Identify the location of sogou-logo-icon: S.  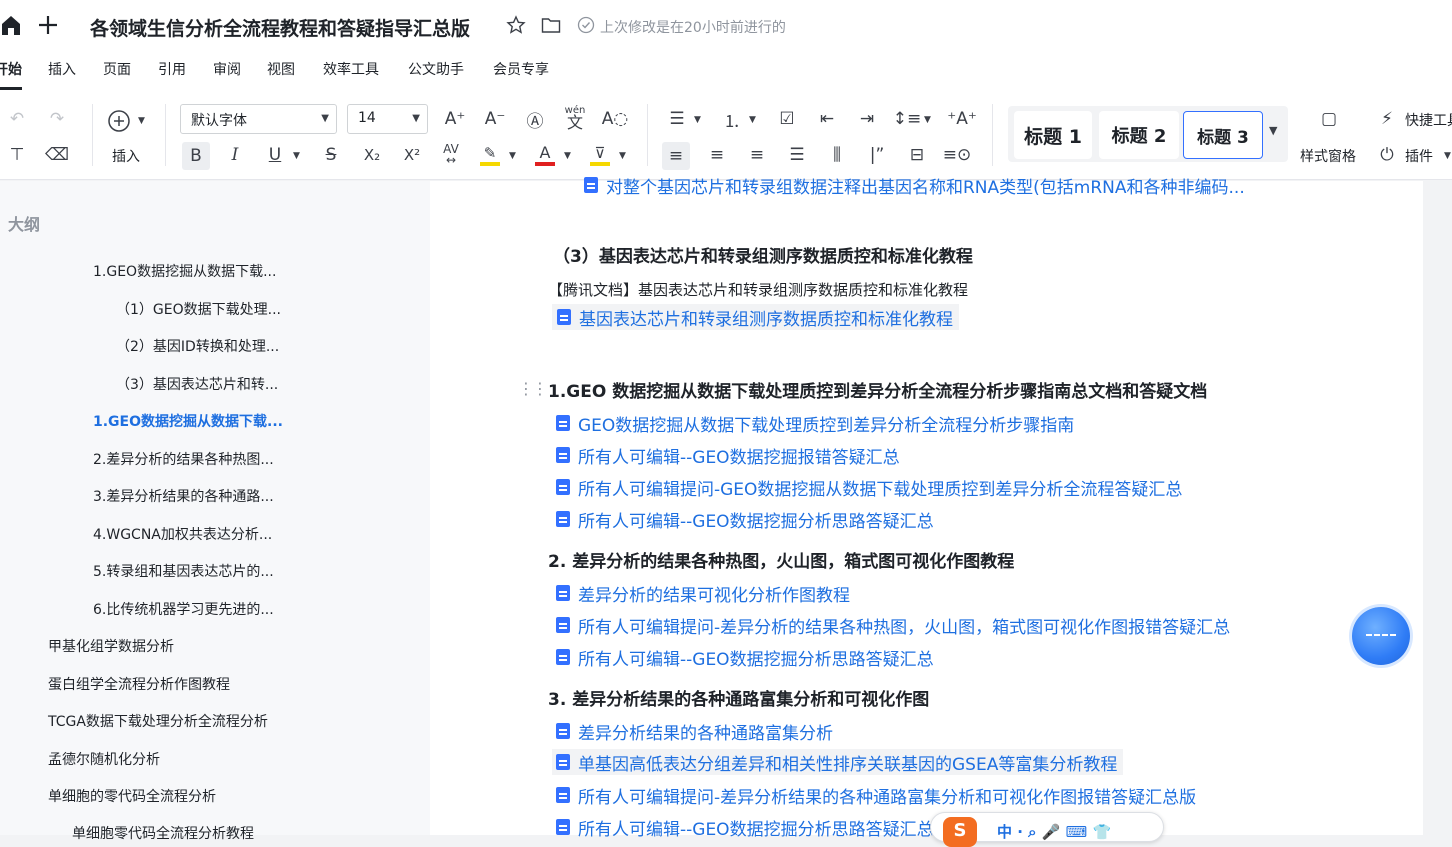
(960, 832).